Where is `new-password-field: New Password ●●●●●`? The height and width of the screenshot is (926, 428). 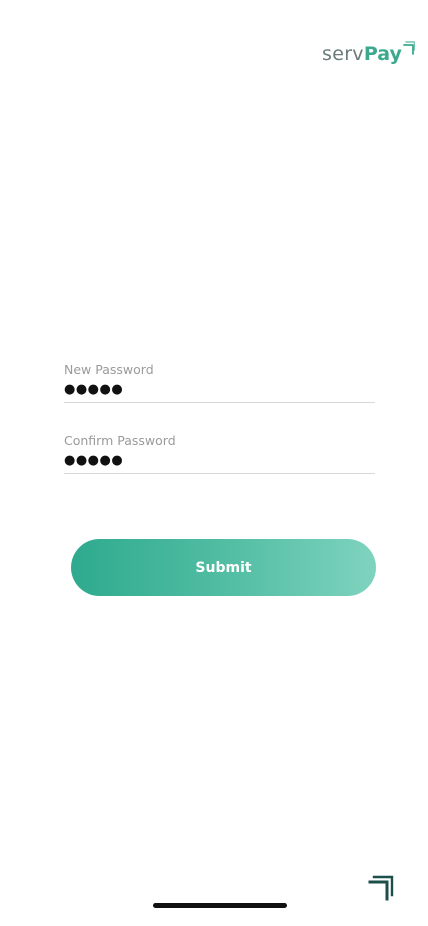 new-password-field: New Password ●●●●● is located at coordinates (219, 382).